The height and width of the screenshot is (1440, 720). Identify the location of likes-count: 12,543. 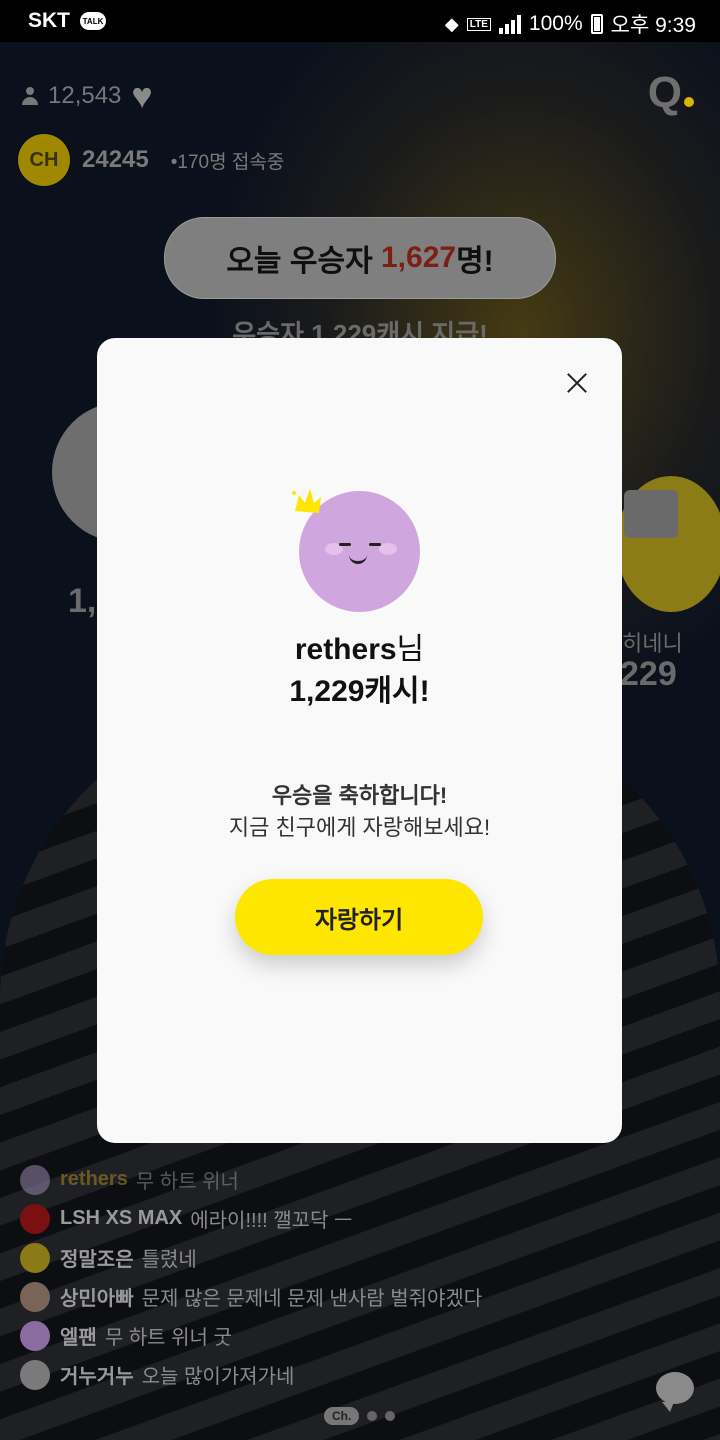
(85, 95).